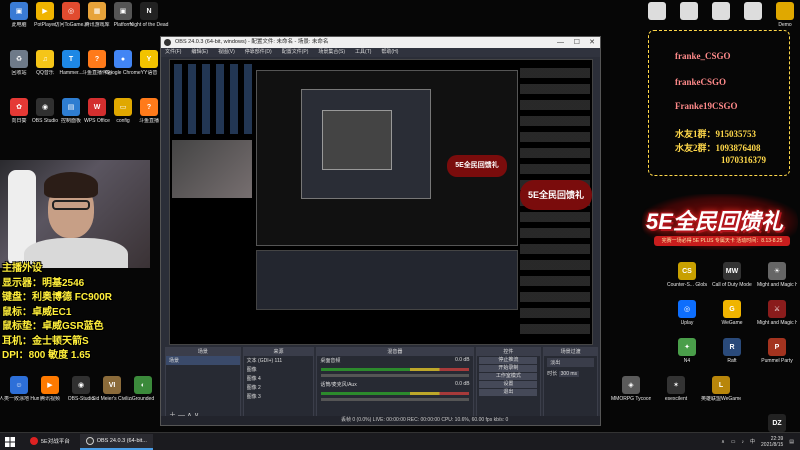  What do you see at coordinates (718, 147) in the screenshot?
I see `qq-group-2: 水友2群：1093876408` at bounding box center [718, 147].